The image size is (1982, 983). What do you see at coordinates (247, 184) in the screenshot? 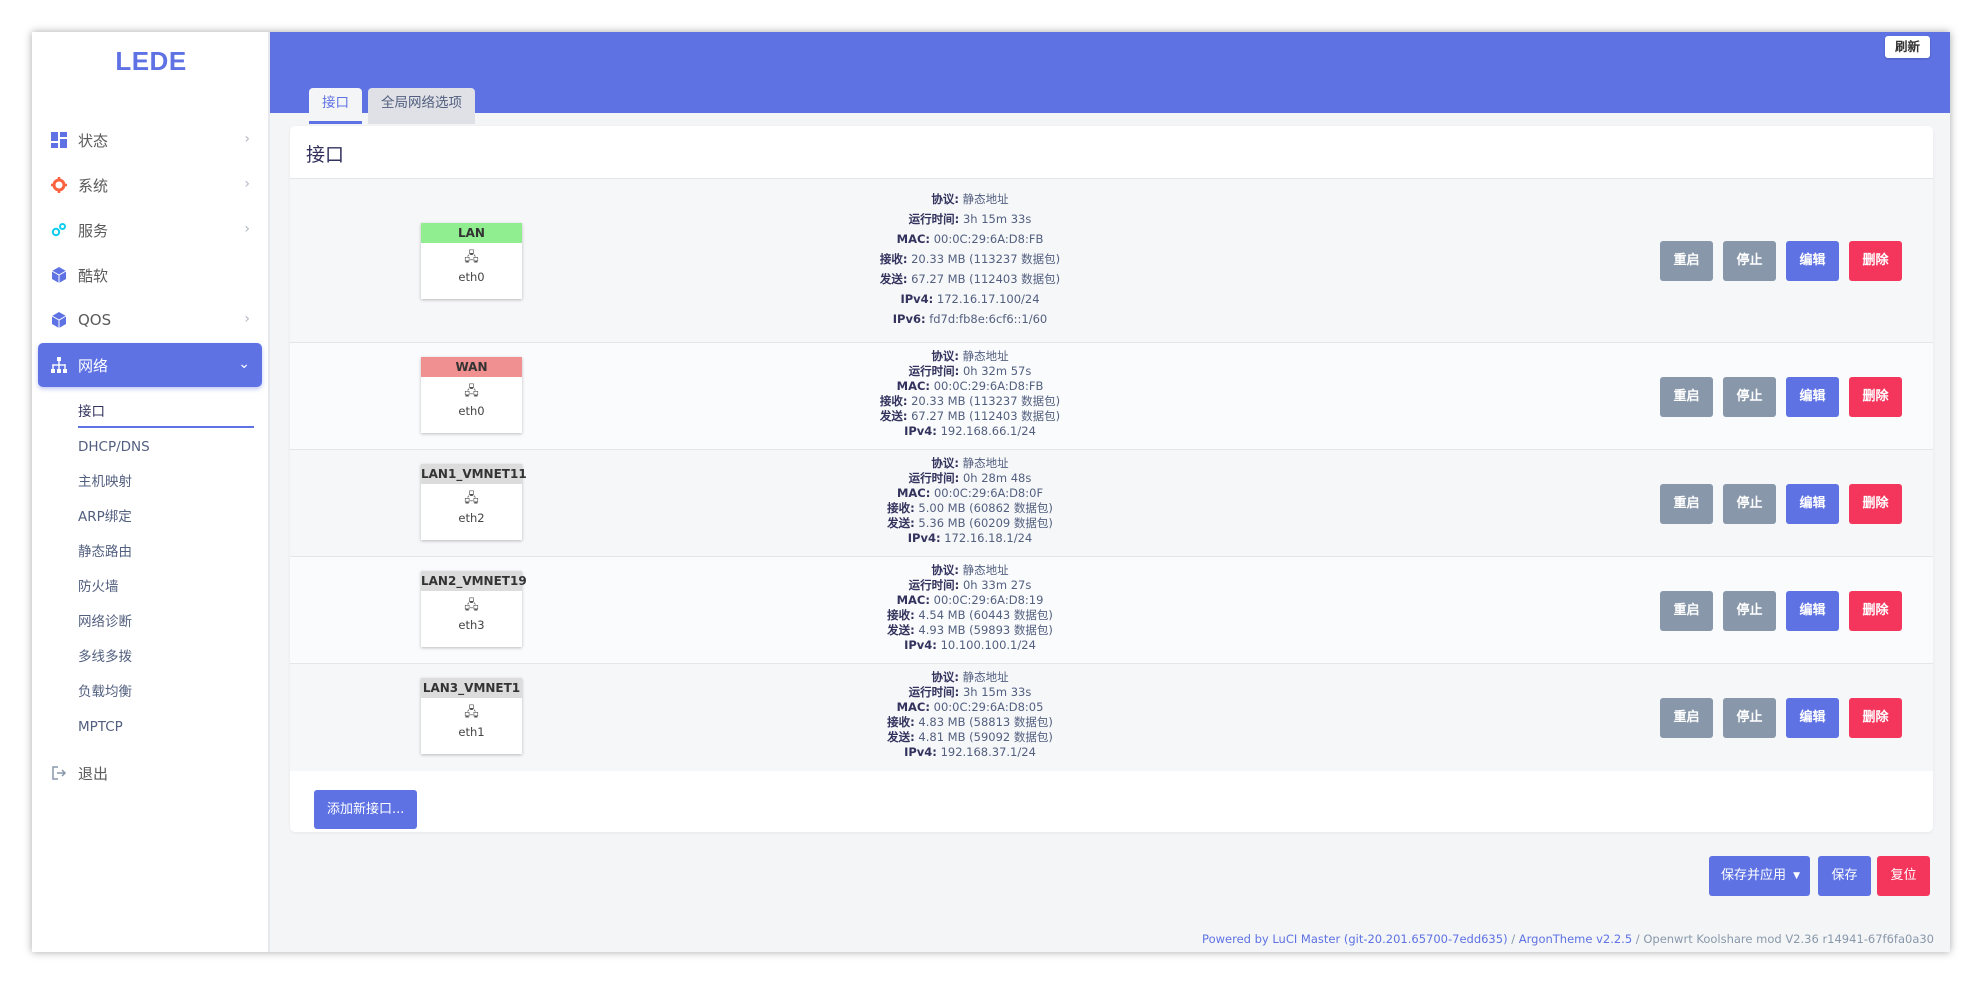
I see `chevron-right-icon: ›` at bounding box center [247, 184].